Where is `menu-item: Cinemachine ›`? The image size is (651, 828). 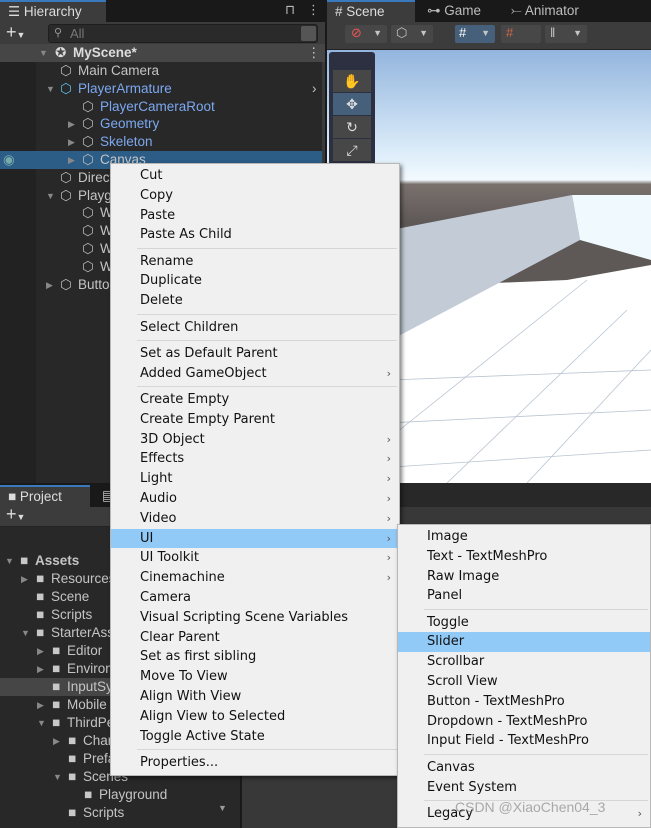
menu-item: Cinemachine › is located at coordinates (255, 578).